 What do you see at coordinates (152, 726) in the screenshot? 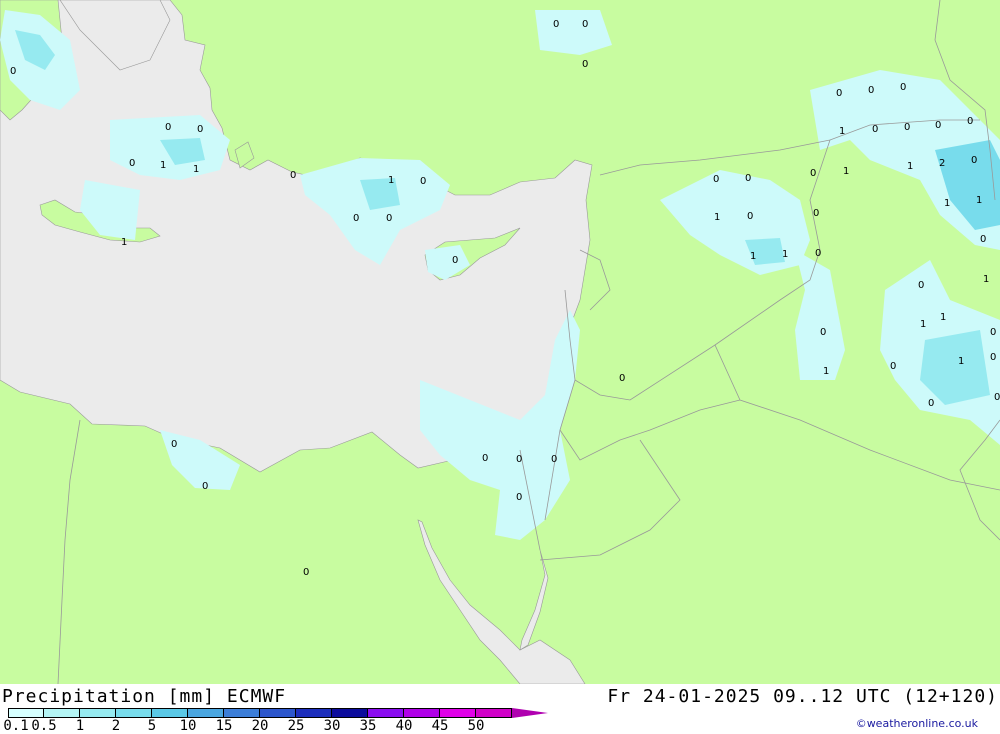
I see `legend-tick-label: 5` at bounding box center [152, 726].